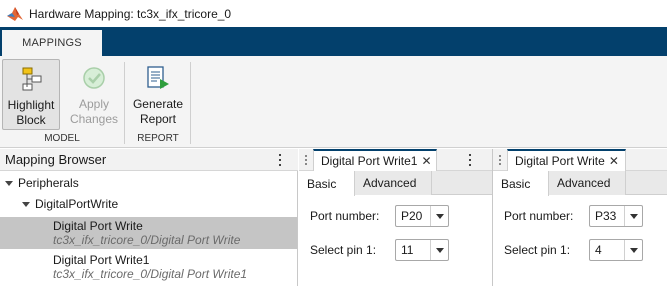  Describe the element at coordinates (48, 183) in the screenshot. I see `tree-label: Peripherals` at that location.